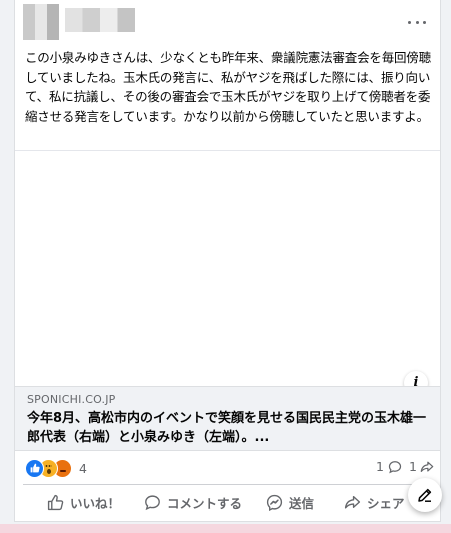  I want to click on share-icon, so click(352, 502).